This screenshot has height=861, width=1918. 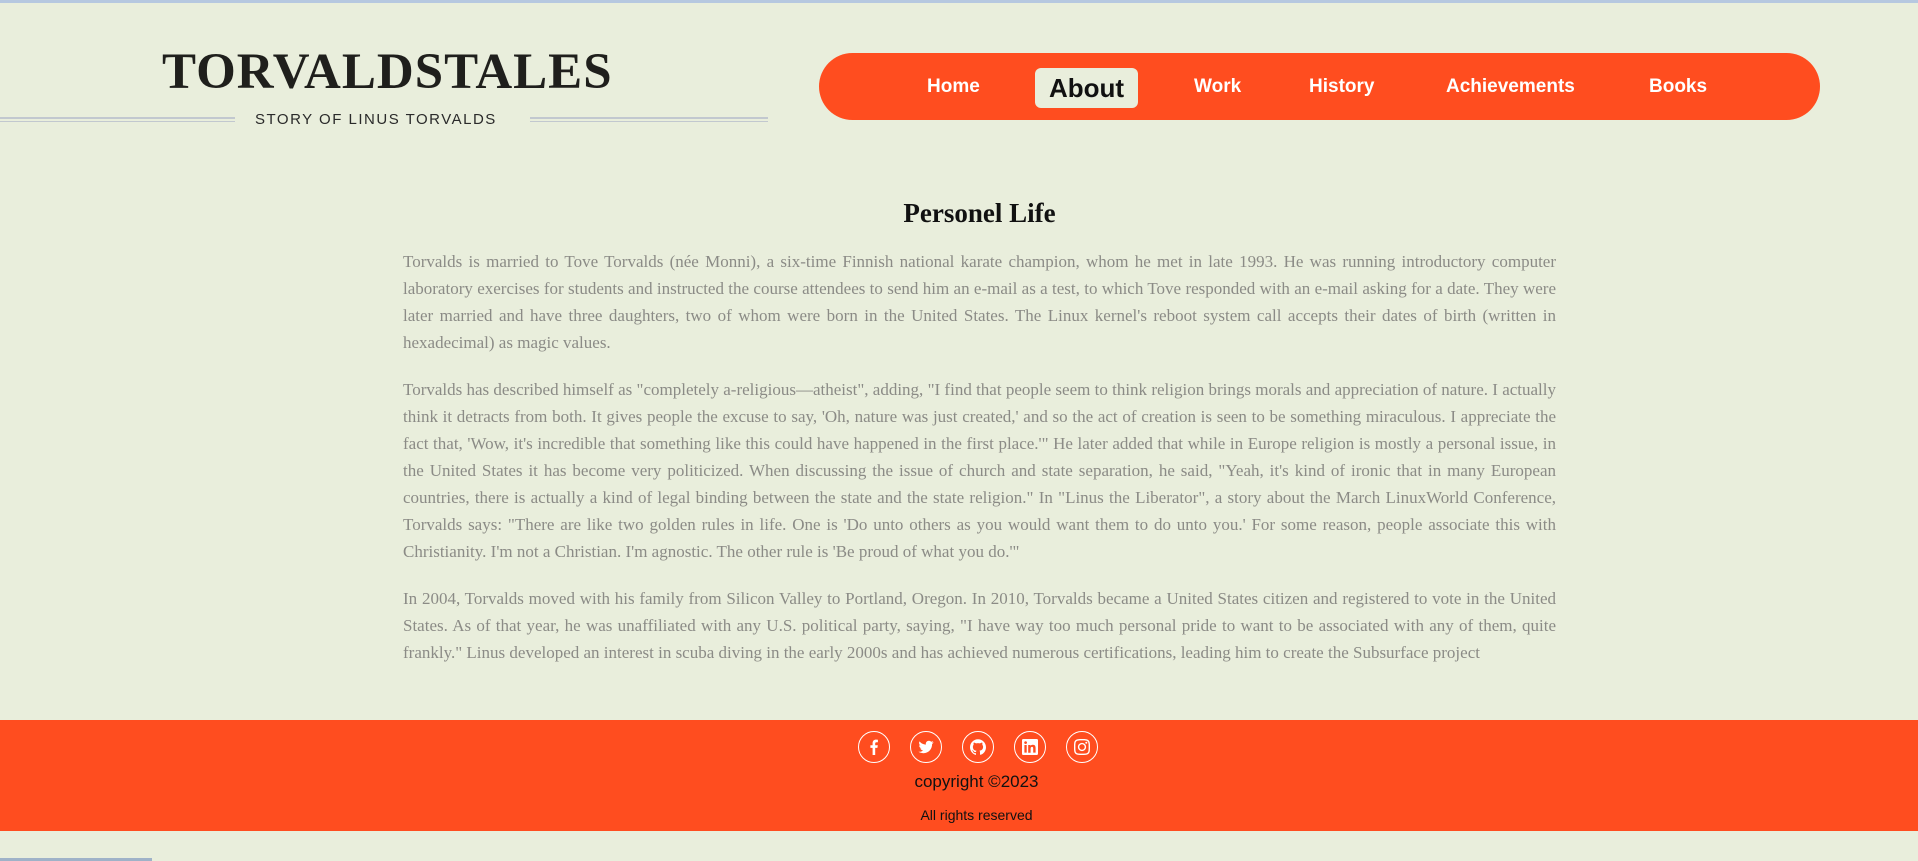 I want to click on brand-divider-left, so click(x=117, y=119).